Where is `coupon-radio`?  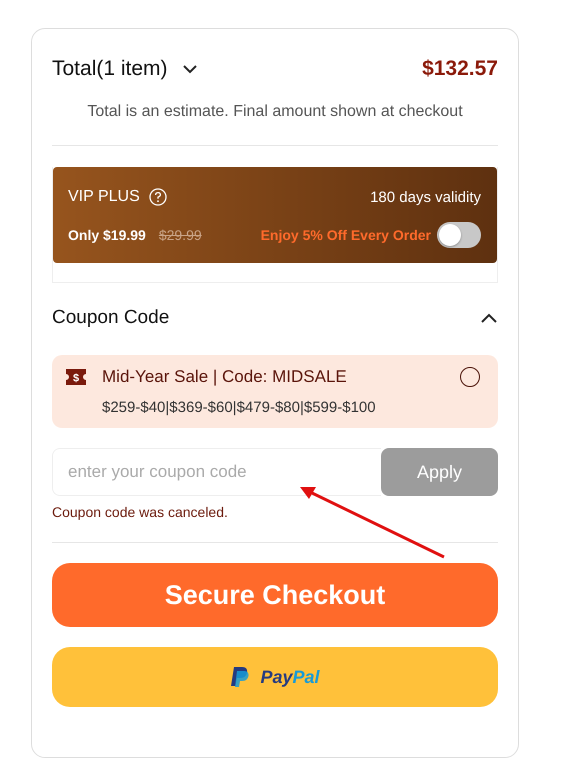 coupon-radio is located at coordinates (470, 377).